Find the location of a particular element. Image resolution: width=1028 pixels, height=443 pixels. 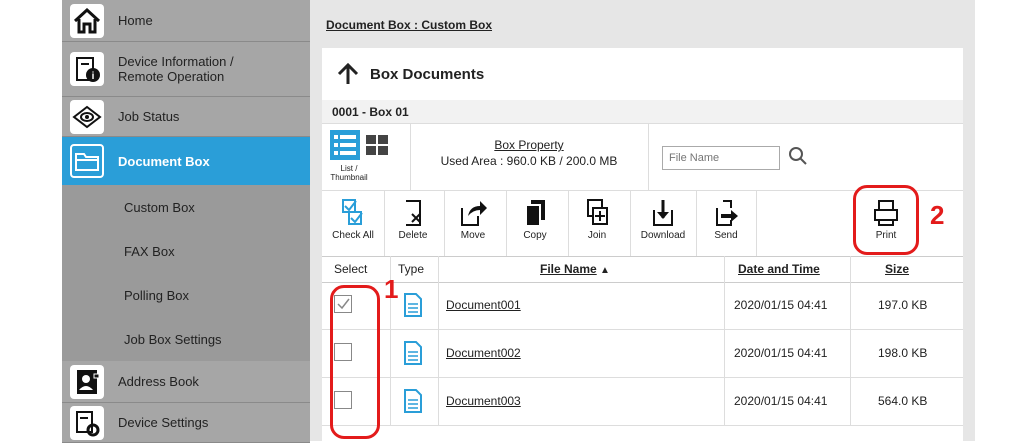

column-header-size: Size is located at coordinates (897, 269).